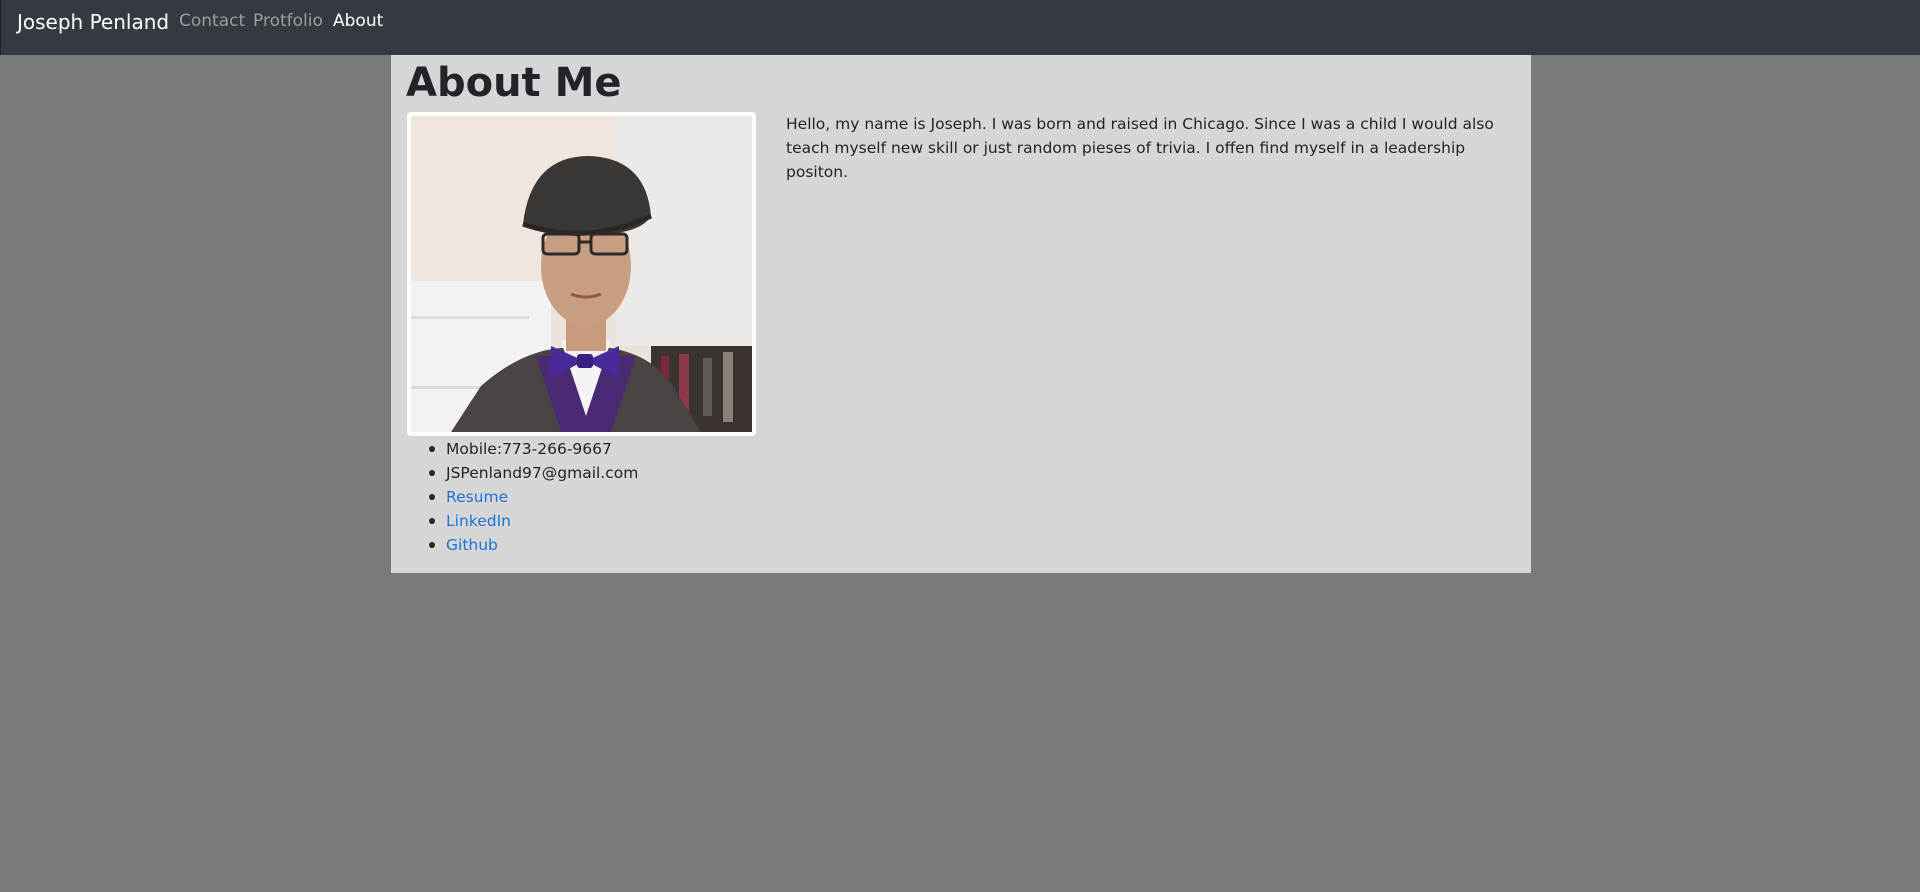 The height and width of the screenshot is (892, 1920). Describe the element at coordinates (212, 21) in the screenshot. I see `nav-contact-link: Contact` at that location.